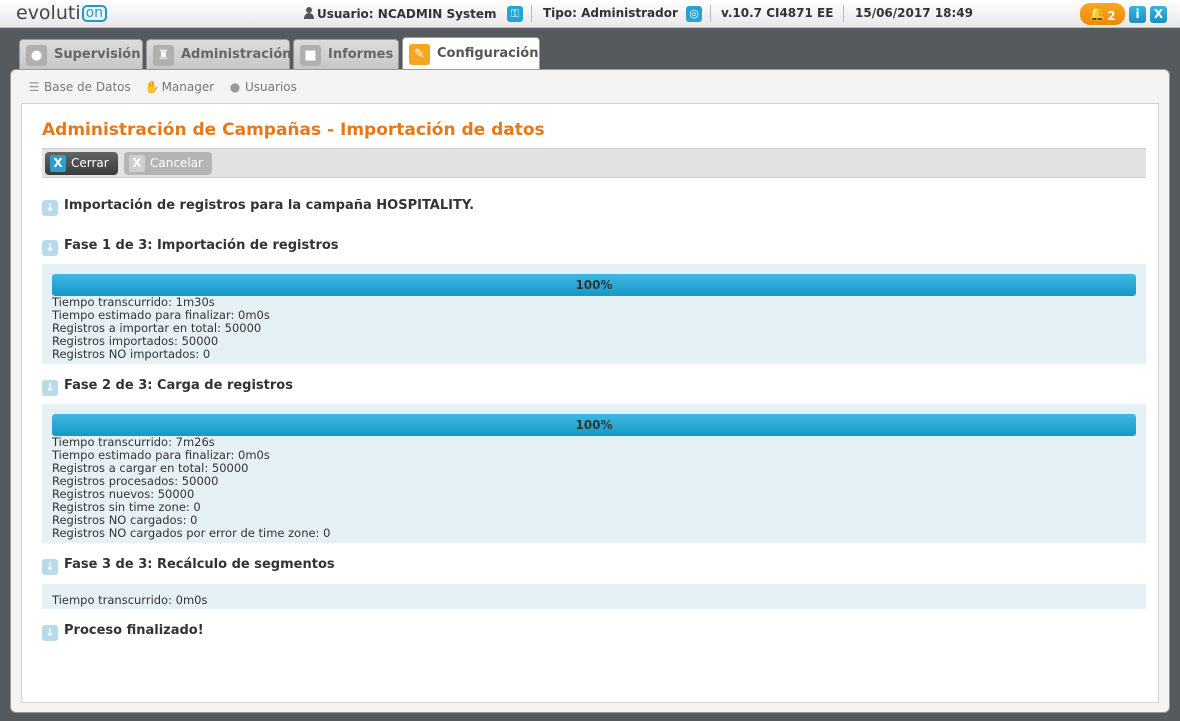  I want to click on app-logo: evoluti on, so click(62, 13).